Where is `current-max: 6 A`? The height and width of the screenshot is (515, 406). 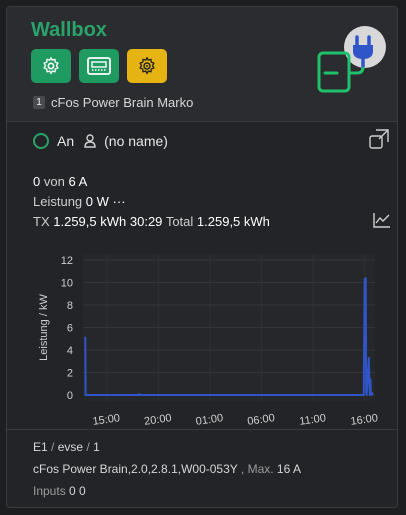 current-max: 6 A is located at coordinates (78, 181).